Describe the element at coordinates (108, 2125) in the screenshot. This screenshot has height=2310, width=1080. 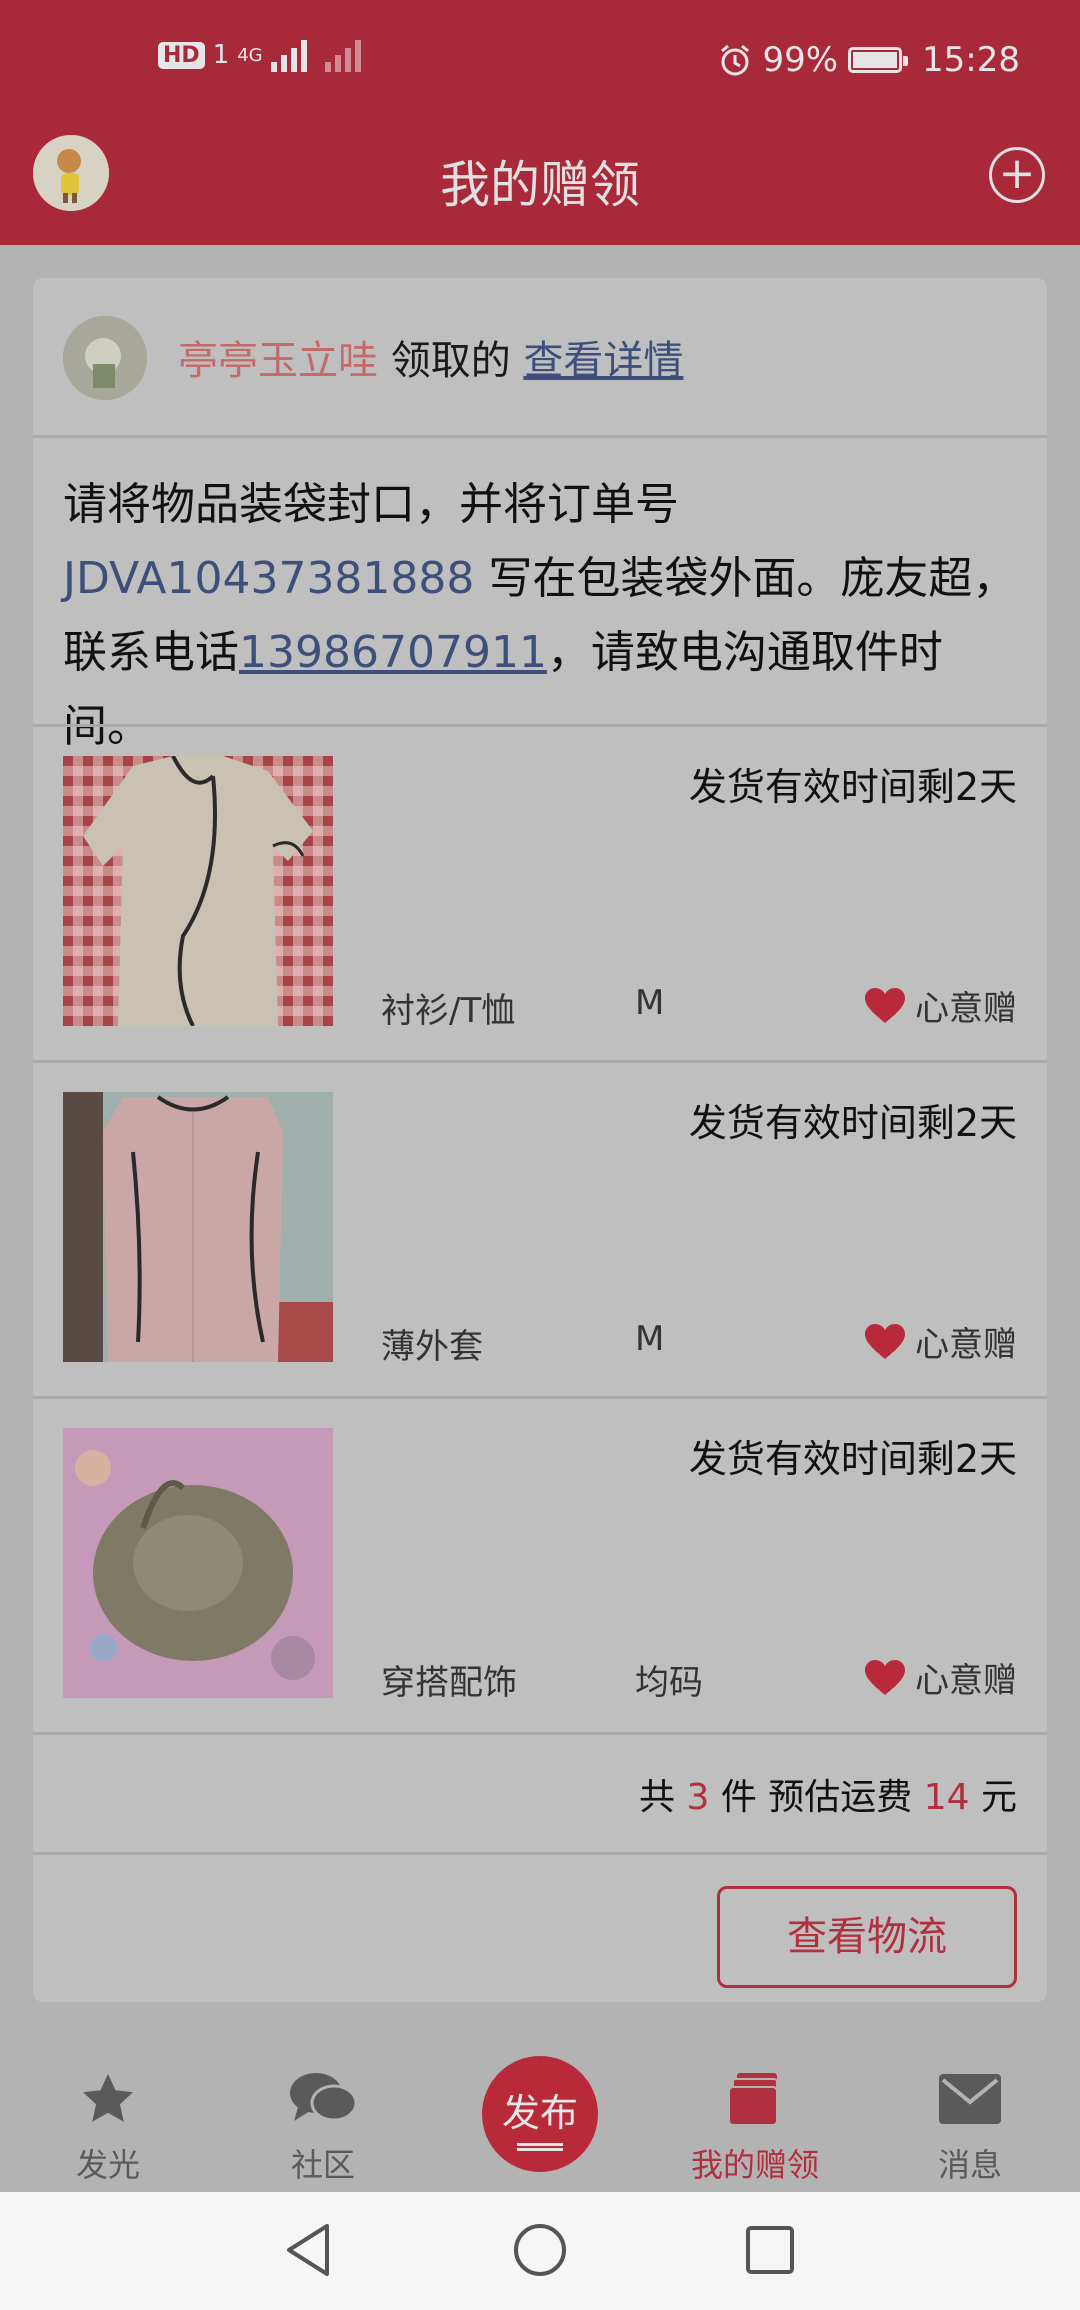
I see `tab-shine: 发光` at that location.